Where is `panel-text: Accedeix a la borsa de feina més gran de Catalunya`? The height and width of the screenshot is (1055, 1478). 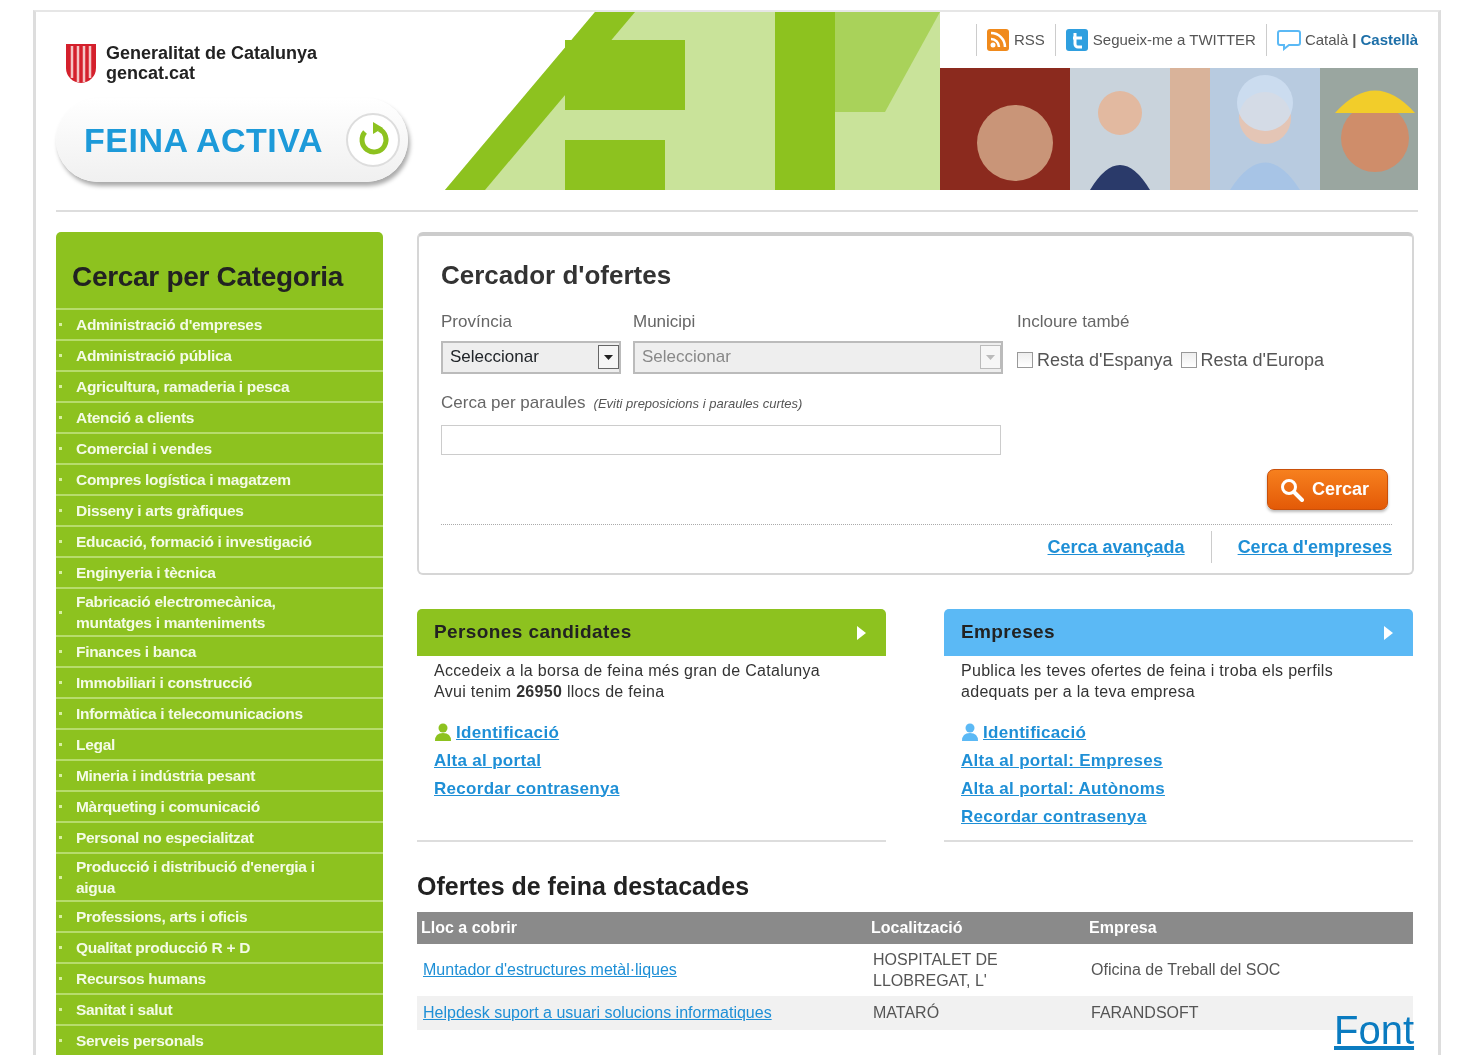
panel-text: Accedeix a la borsa de feina més gran de Catalunya is located at coordinates (627, 671).